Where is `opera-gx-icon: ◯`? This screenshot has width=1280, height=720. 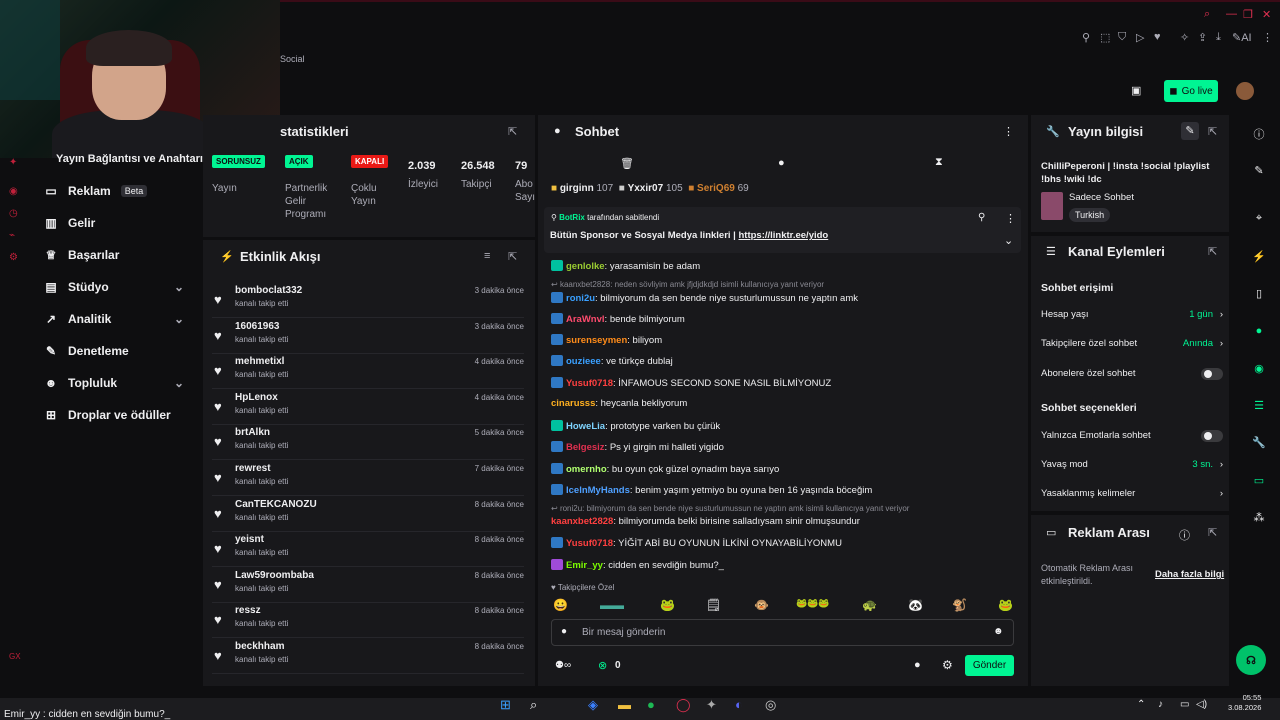
opera-gx-icon: ◯ is located at coordinates (683, 705).